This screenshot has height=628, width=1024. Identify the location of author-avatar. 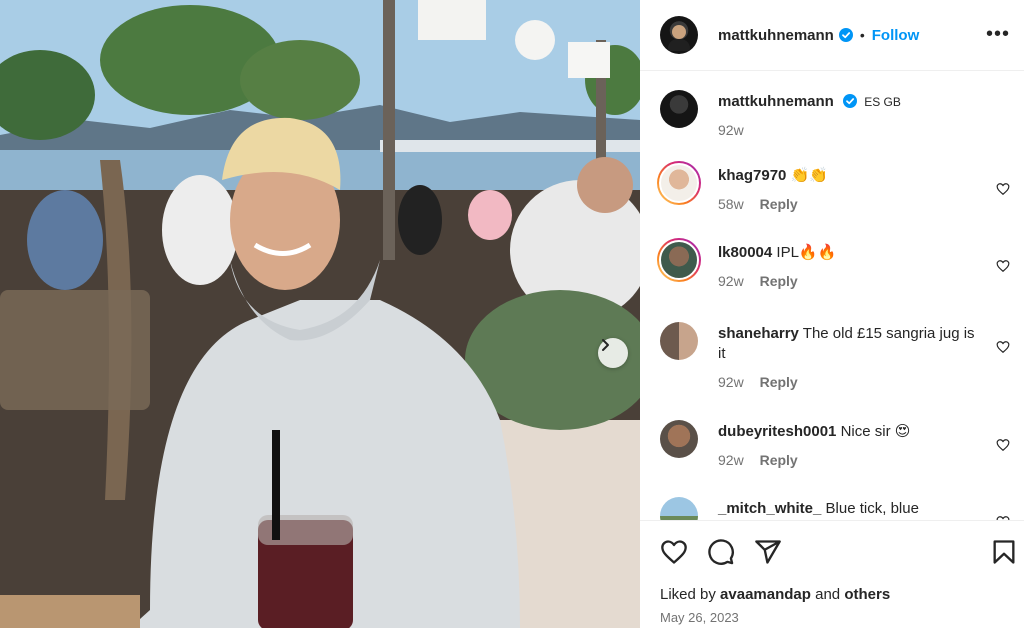
(679, 35).